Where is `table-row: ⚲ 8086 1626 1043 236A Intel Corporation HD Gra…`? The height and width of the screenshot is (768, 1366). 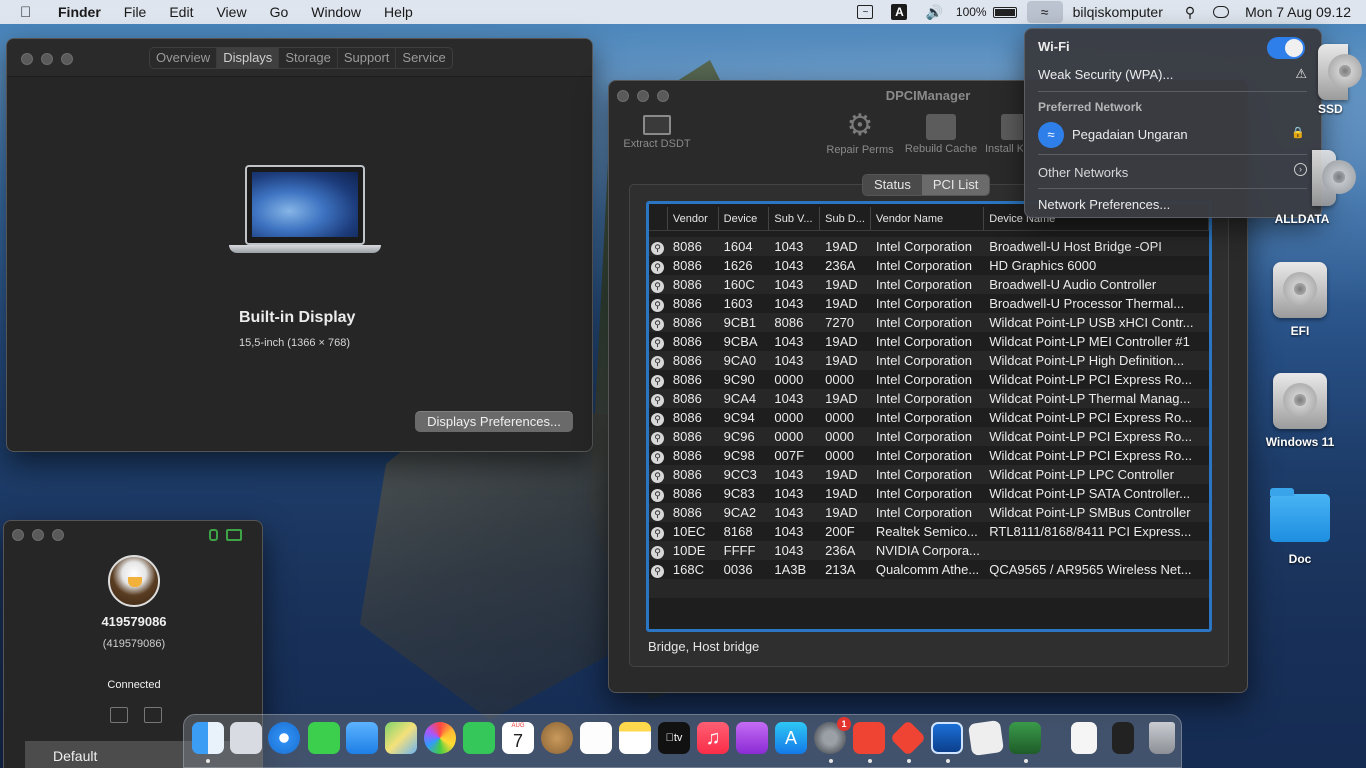
table-row: ⚲ 8086 1626 1043 236A Intel Corporation HD Gra… is located at coordinates (929, 265).